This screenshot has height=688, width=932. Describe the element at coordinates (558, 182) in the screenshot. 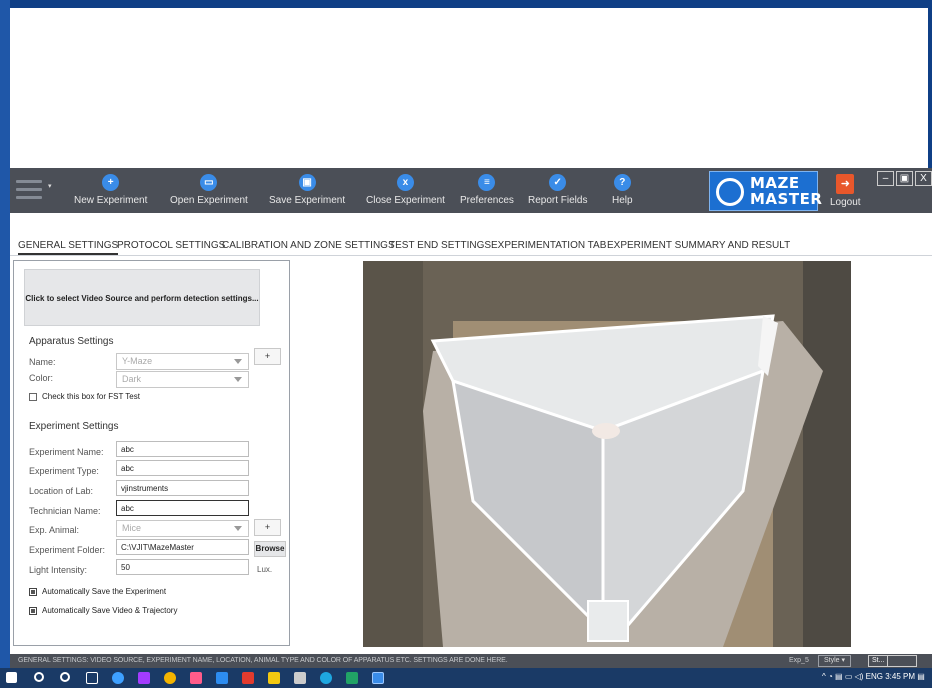

I see `check-square-icon: ✓` at that location.